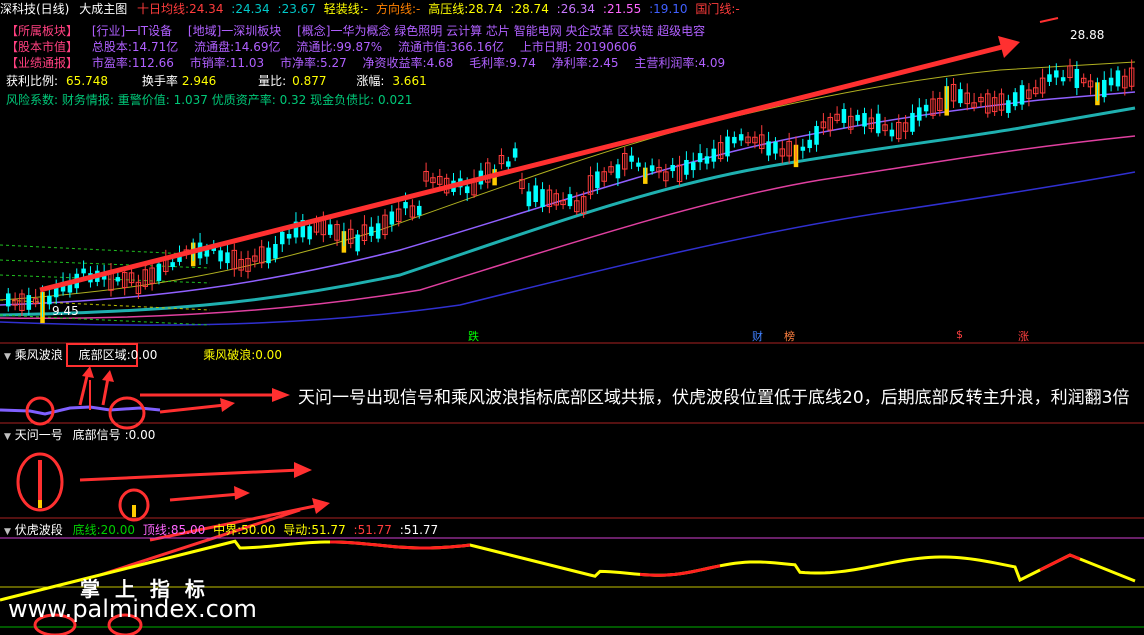 This screenshot has height=635, width=1144. What do you see at coordinates (258, 530) in the screenshot?
I see `mid-value: 50.00` at bounding box center [258, 530].